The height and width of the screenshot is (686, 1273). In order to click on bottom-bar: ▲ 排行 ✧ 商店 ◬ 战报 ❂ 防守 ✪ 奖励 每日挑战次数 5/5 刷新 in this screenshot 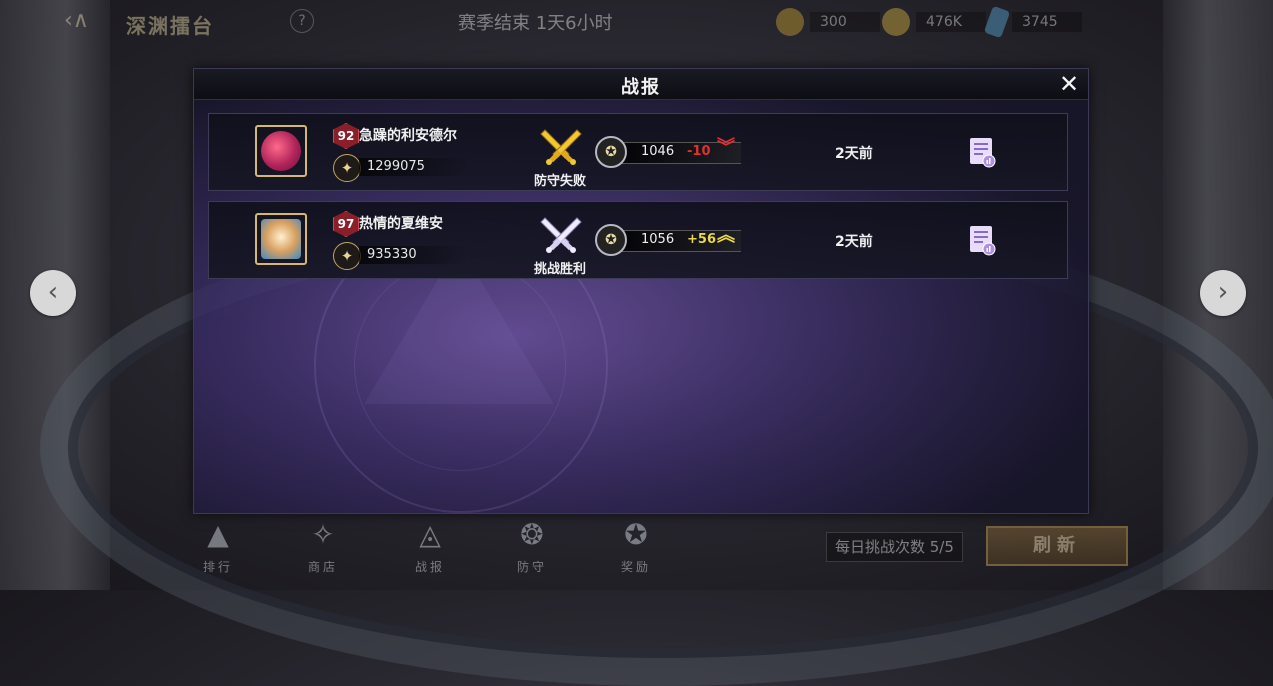, I will do `click(636, 551)`.